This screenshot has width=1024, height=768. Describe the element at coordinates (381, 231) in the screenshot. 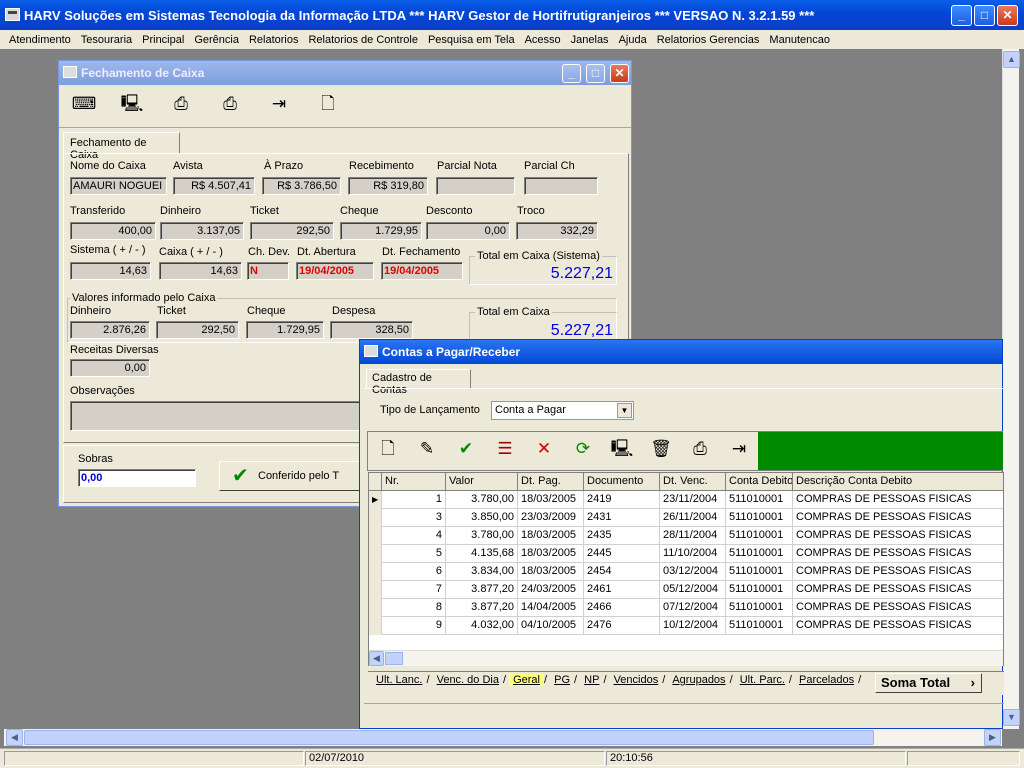

I see `cheque-field: 1.729,95` at that location.